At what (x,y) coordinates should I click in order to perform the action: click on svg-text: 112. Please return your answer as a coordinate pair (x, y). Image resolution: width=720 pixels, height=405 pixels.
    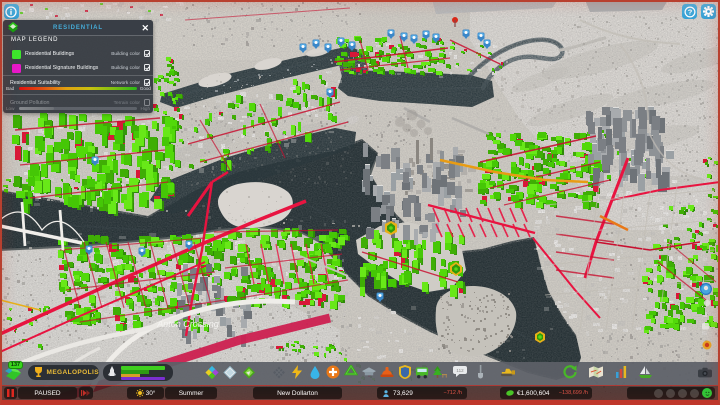
    Looking at the image, I should click on (460, 370).